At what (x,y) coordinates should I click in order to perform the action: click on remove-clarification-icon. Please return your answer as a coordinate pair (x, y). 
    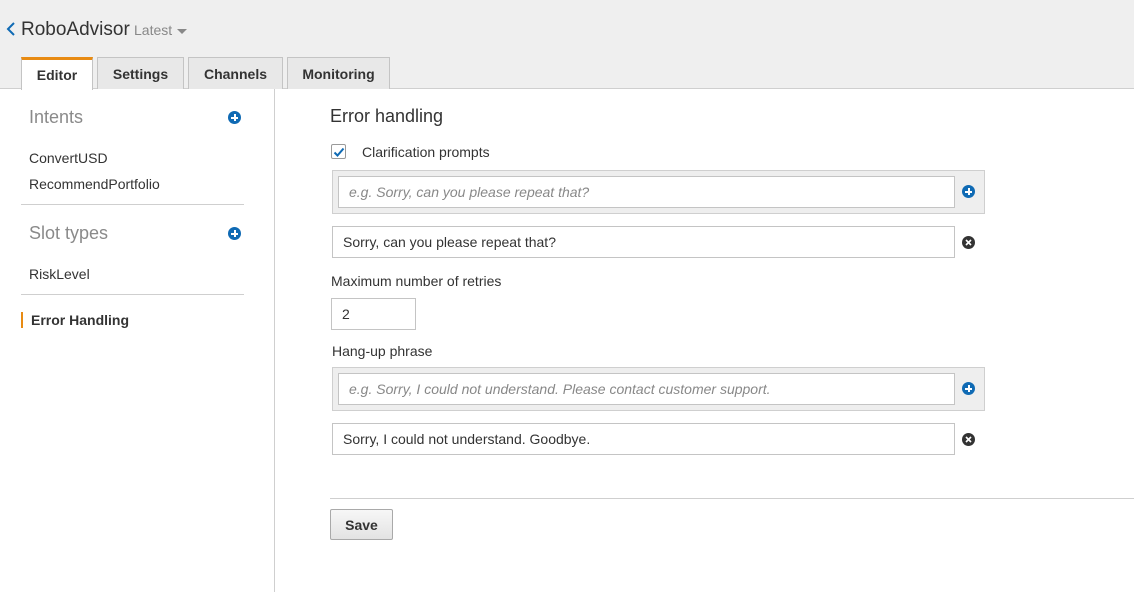
    Looking at the image, I should click on (968, 242).